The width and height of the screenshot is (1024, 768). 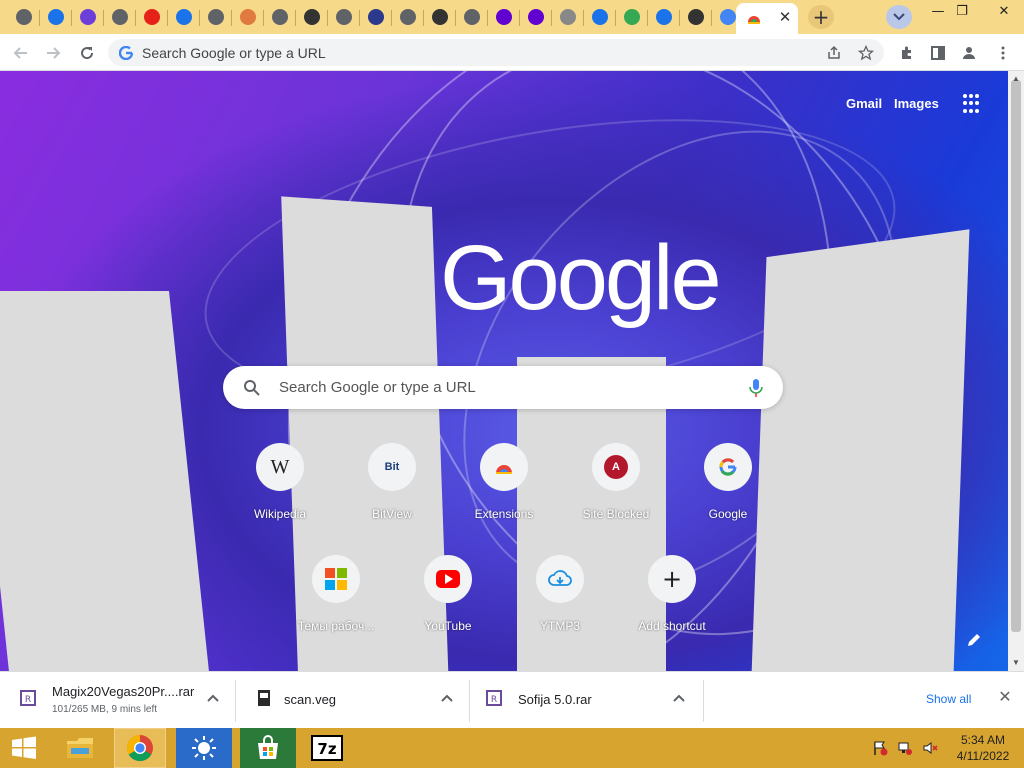 I want to click on google-g-icon, so click(x=126, y=52).